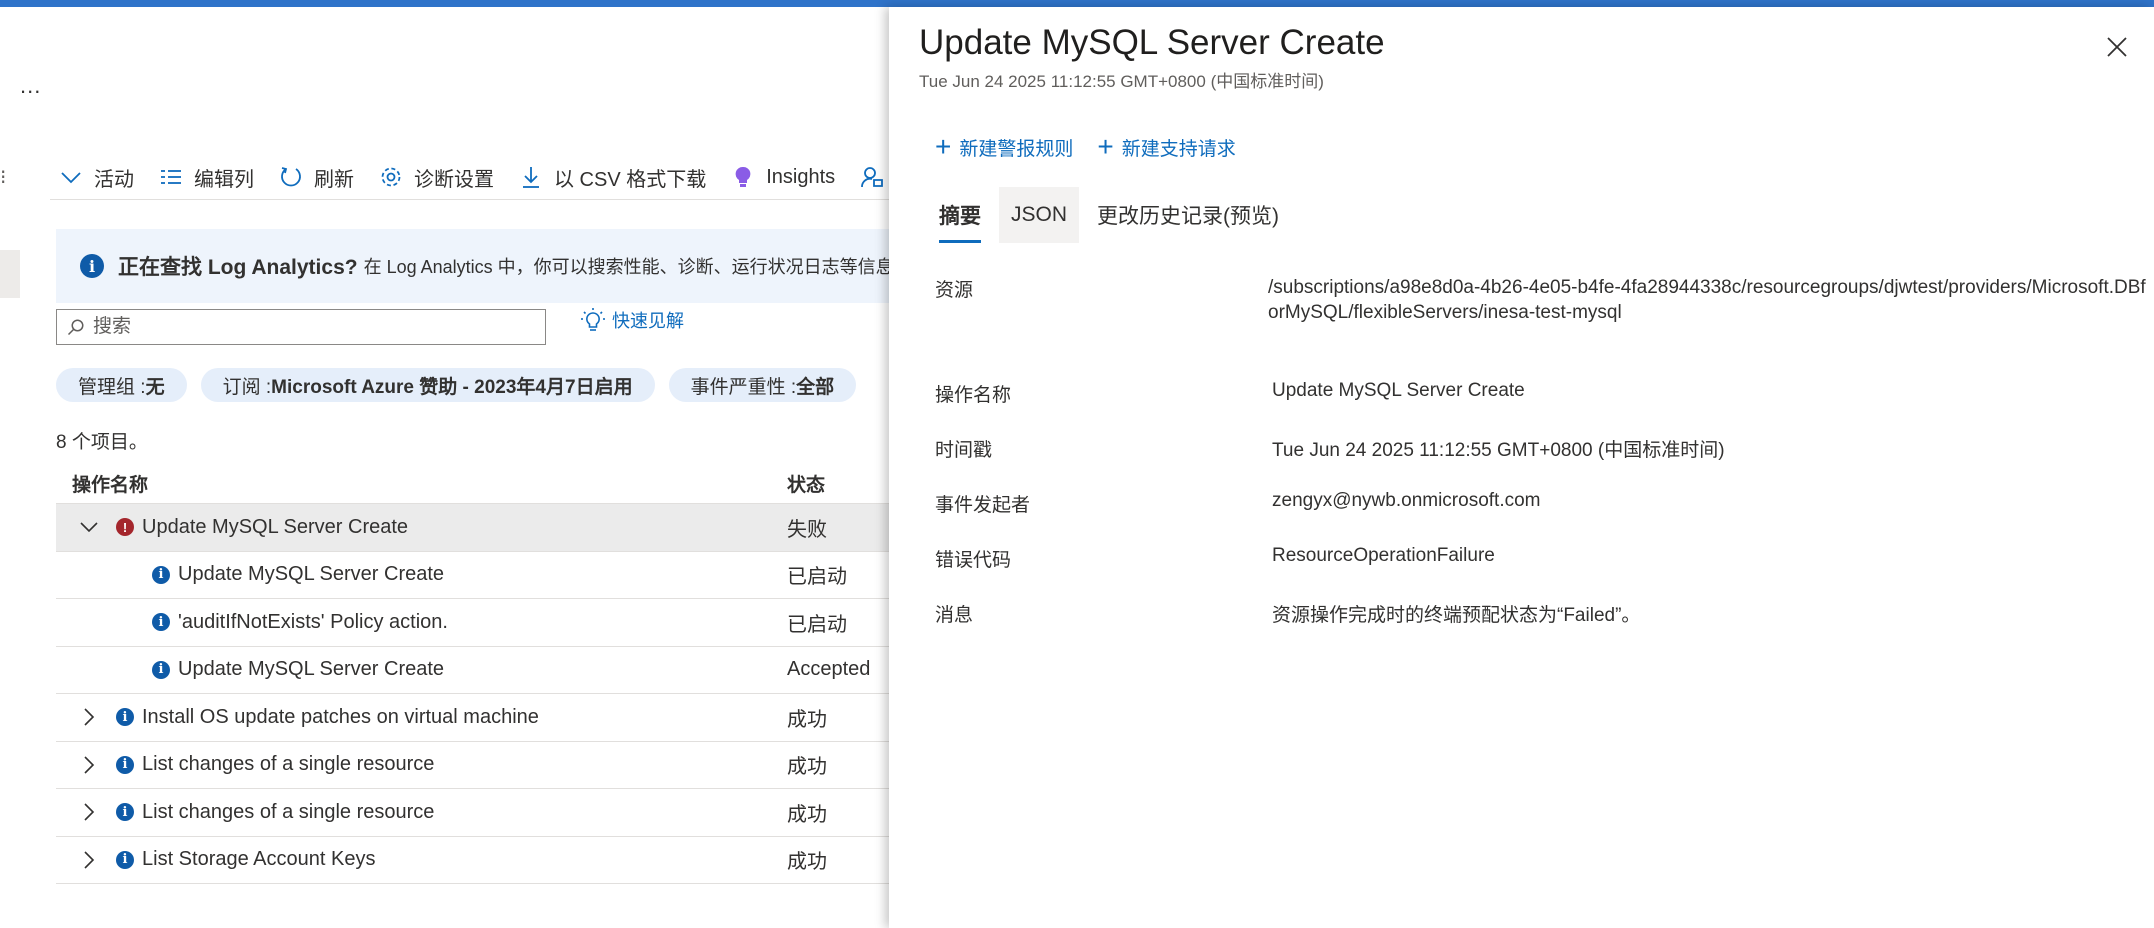  I want to click on status-cell: 已启动, so click(817, 624).